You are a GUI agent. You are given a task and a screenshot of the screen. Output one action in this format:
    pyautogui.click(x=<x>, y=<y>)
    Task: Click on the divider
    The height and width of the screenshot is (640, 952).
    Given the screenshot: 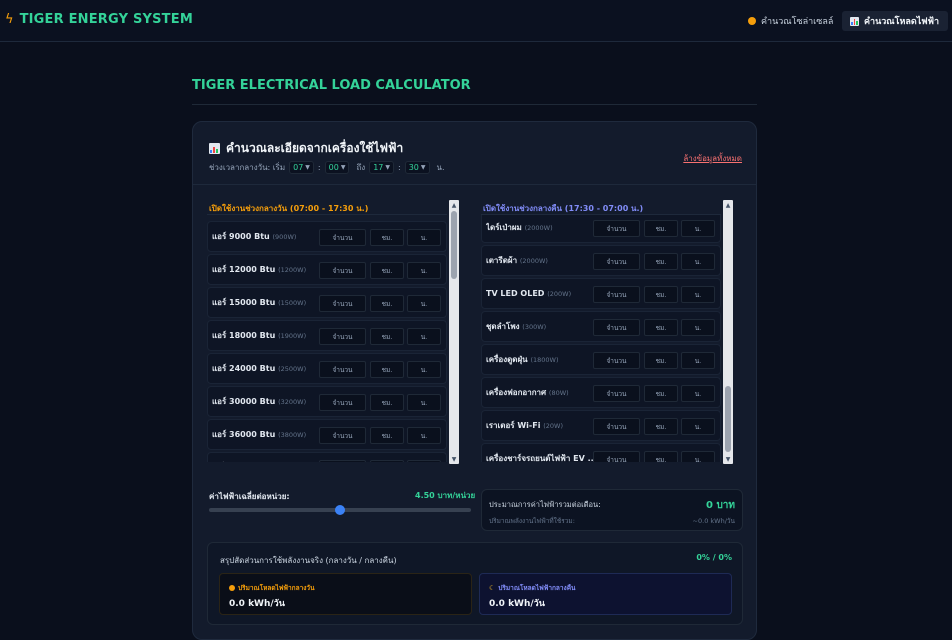 What is the action you would take?
    pyautogui.click(x=474, y=104)
    